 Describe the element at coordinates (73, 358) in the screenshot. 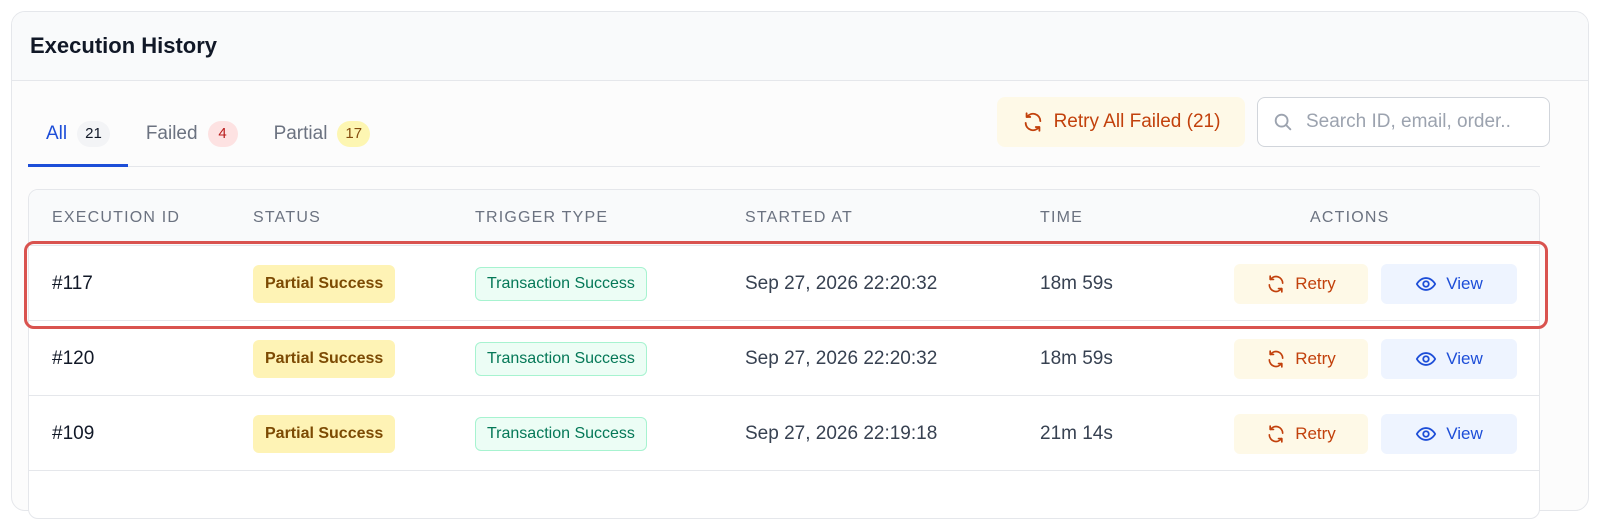

I see `execution-id: #120` at that location.